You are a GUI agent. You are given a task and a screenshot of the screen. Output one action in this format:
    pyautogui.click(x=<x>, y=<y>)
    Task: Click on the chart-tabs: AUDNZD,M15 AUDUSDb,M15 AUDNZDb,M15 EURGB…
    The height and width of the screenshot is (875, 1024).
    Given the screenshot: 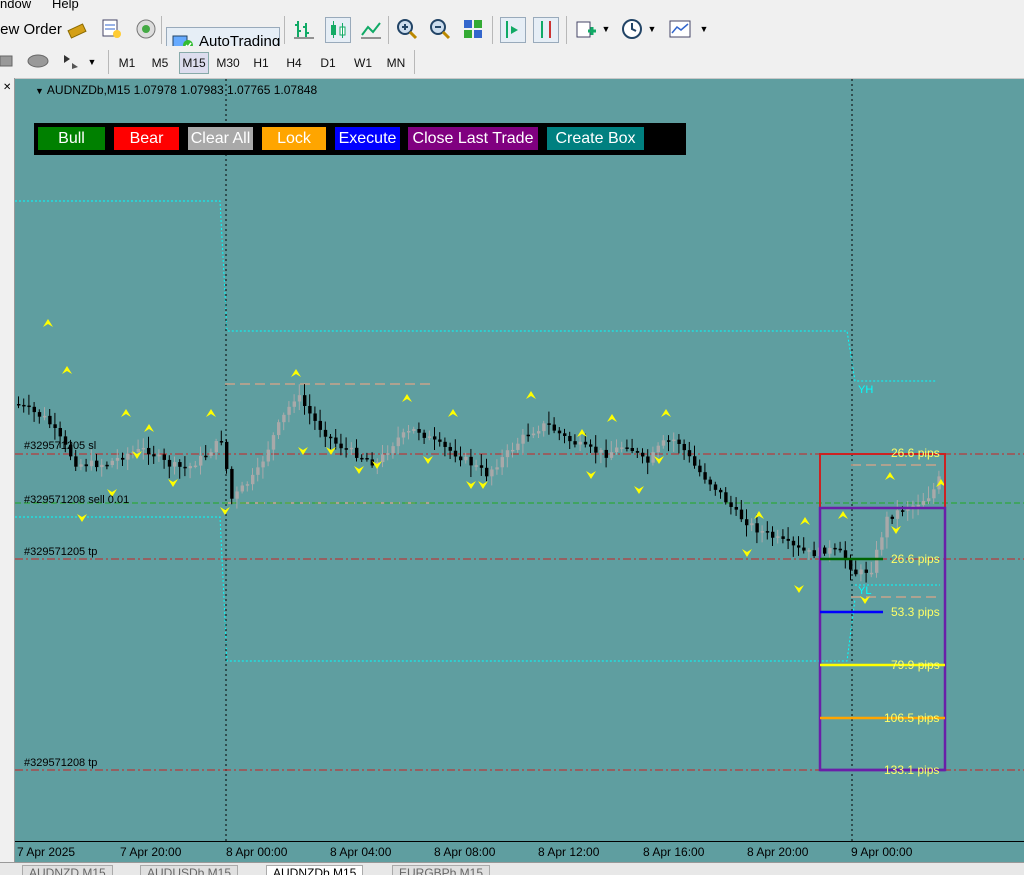 What is the action you would take?
    pyautogui.click(x=512, y=868)
    